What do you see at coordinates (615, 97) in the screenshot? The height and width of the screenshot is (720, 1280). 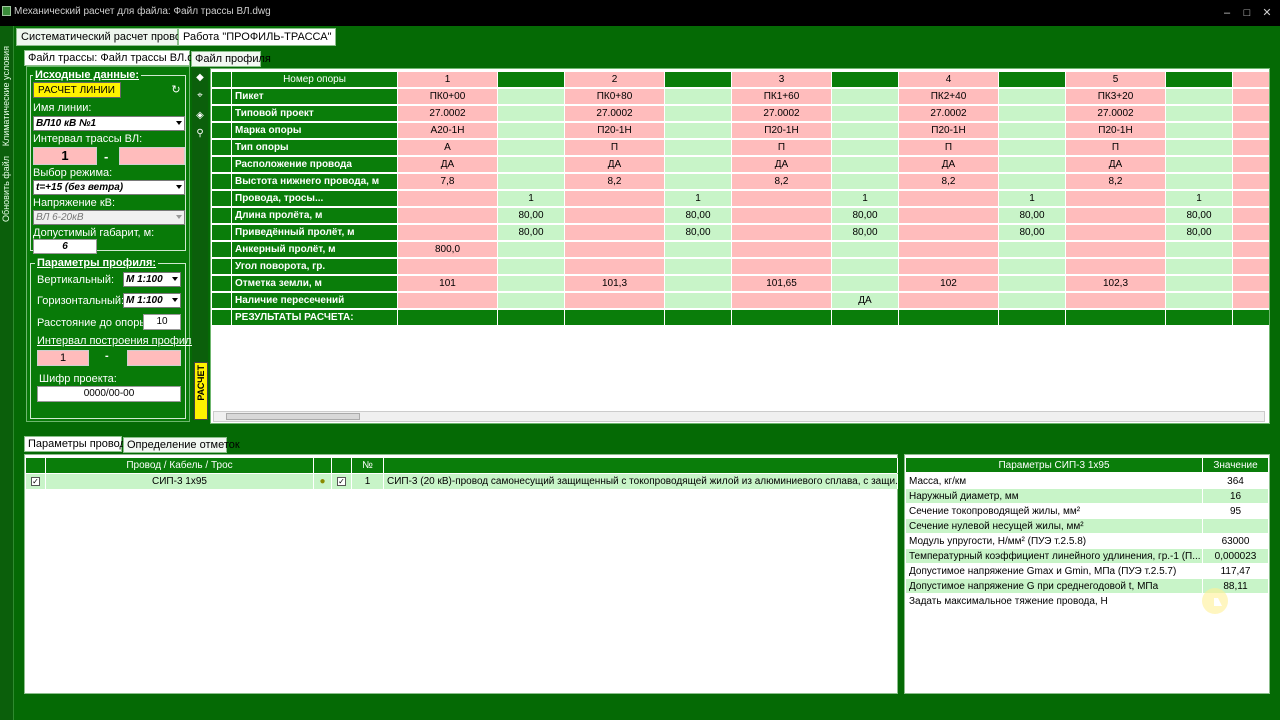 I see `support-cell: ПК0+80` at bounding box center [615, 97].